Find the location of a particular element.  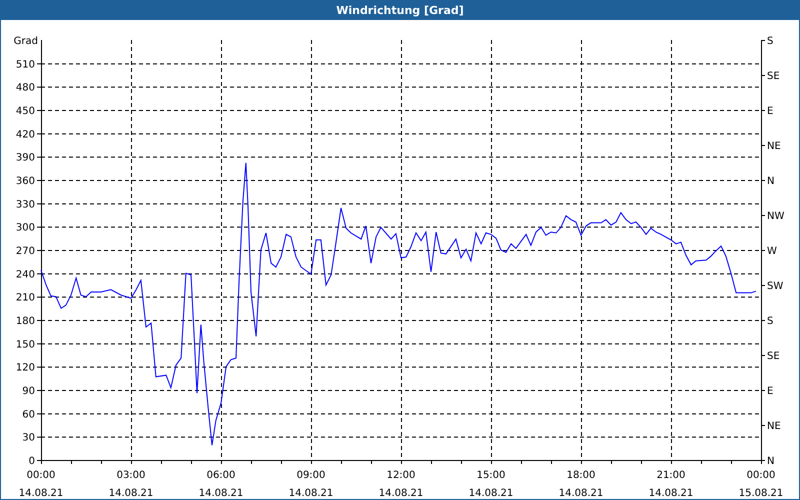

y-tick-label: 60 is located at coordinates (28, 414).